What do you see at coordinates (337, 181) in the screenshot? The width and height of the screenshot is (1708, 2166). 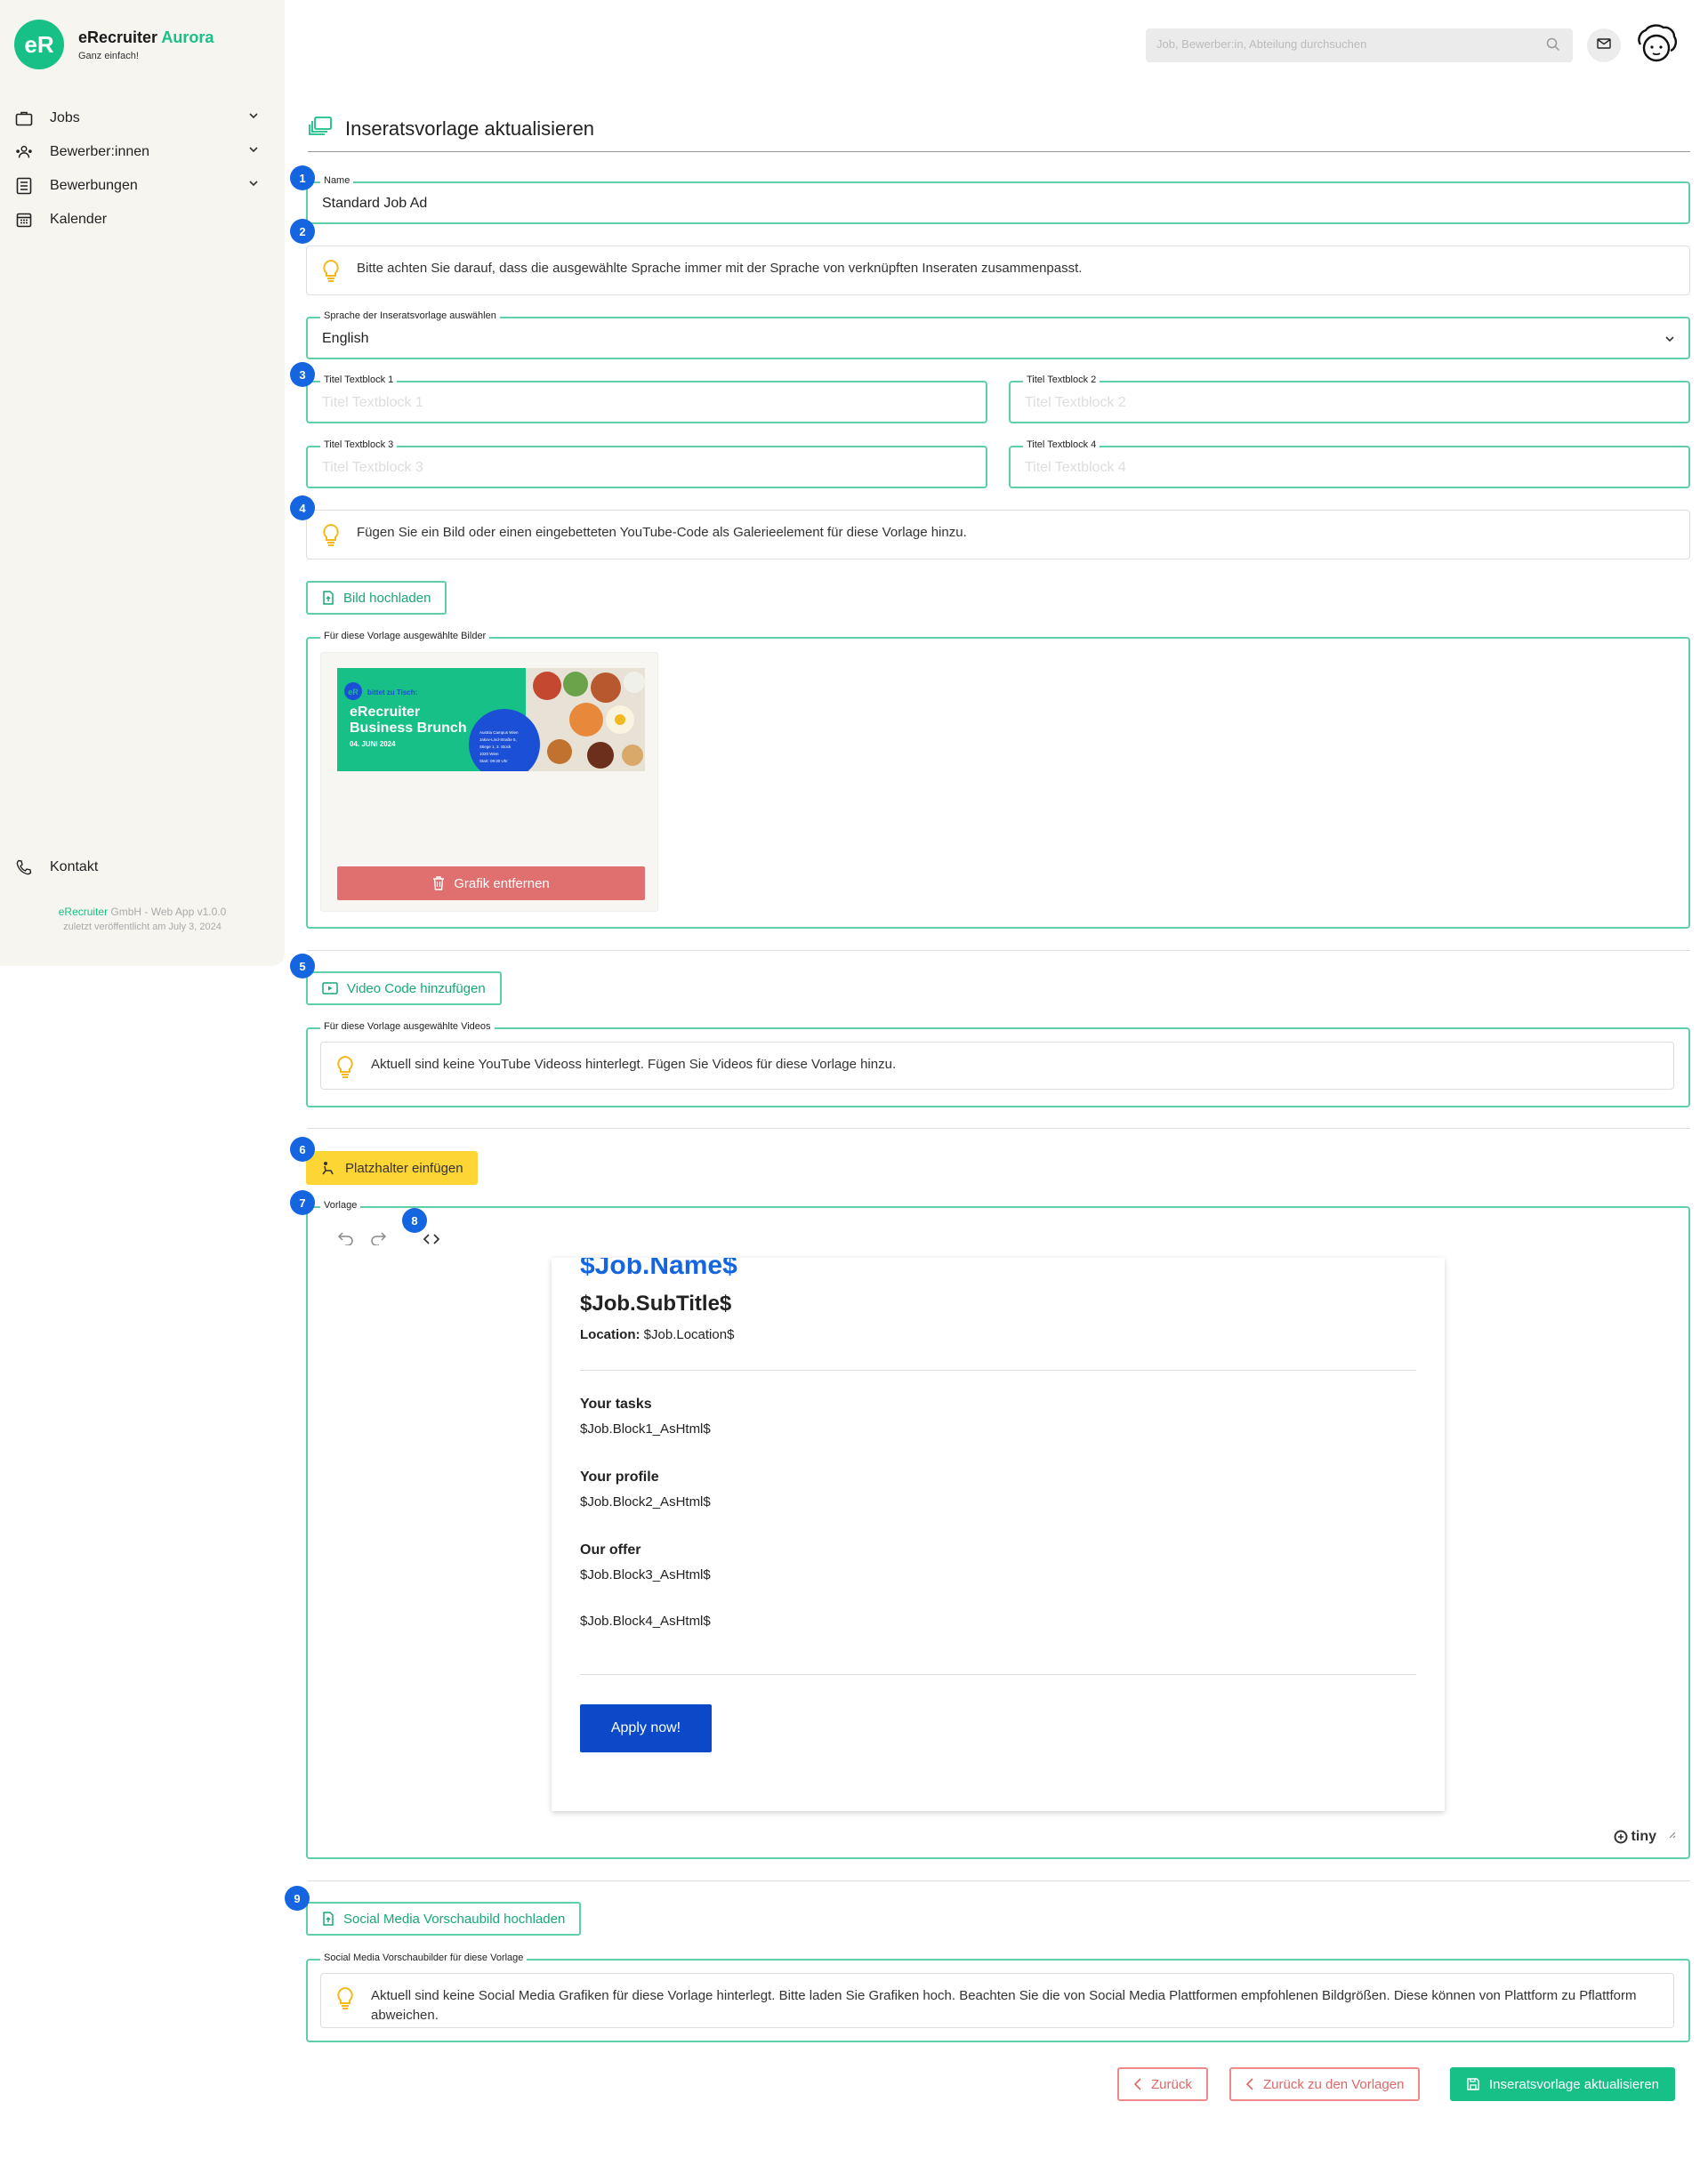 I see `name-label: Name` at bounding box center [337, 181].